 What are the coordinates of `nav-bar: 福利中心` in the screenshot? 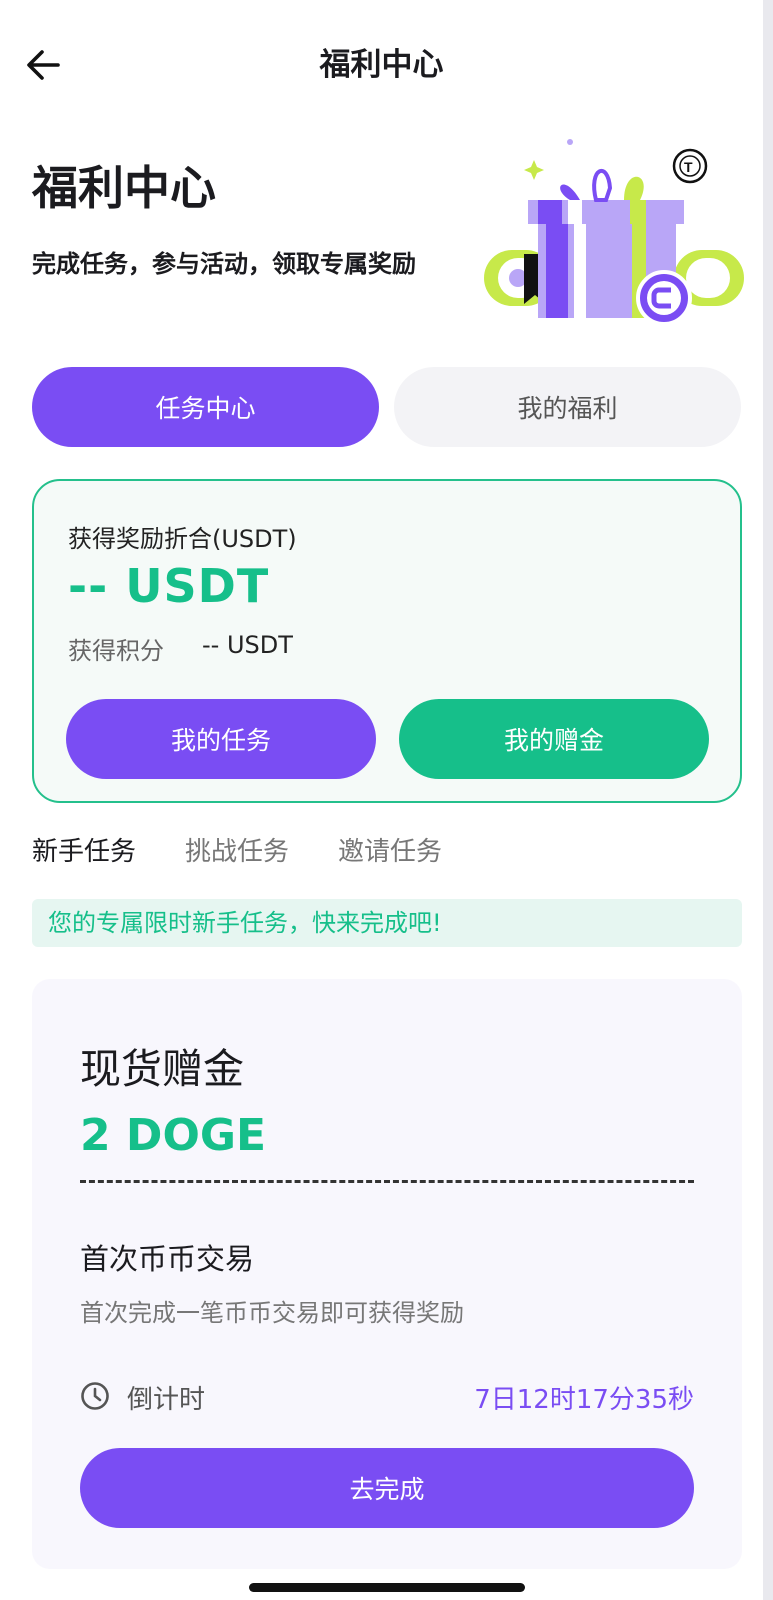 It's located at (381, 65).